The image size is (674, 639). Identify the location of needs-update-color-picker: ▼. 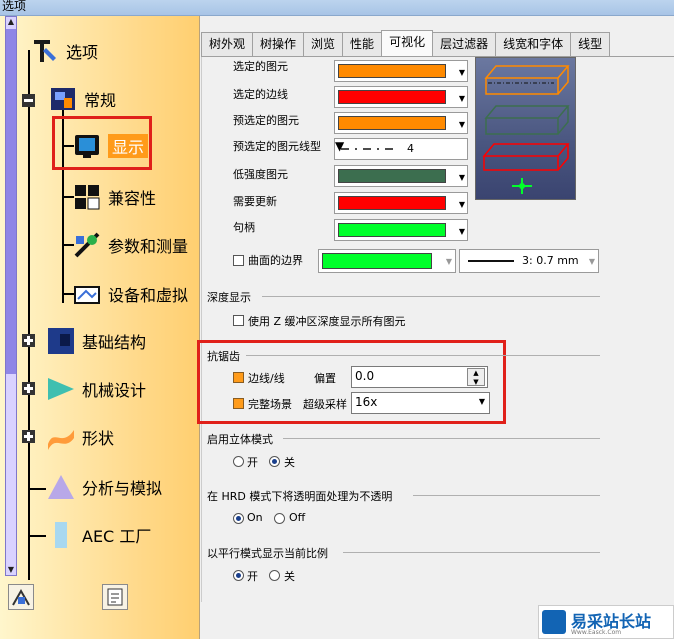
(401, 203).